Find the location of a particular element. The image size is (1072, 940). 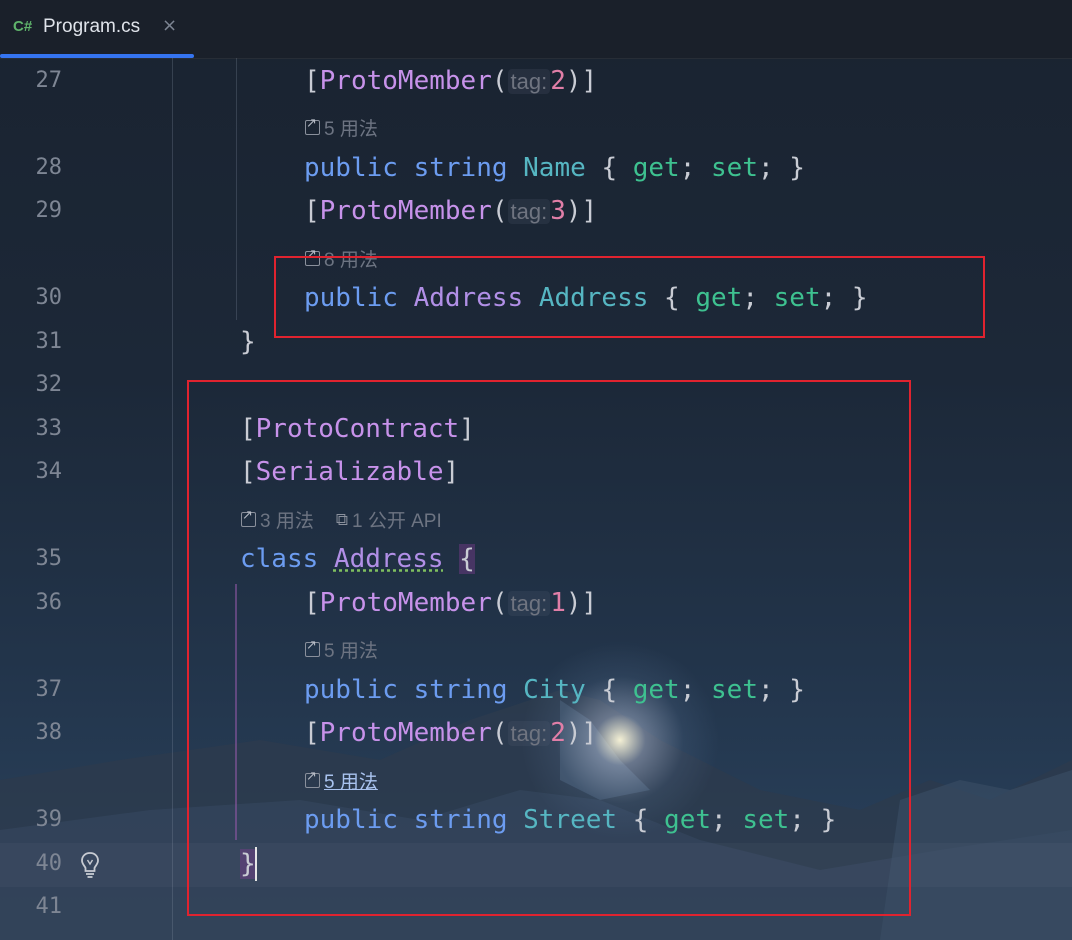

lightbulb-icon is located at coordinates (90, 865).